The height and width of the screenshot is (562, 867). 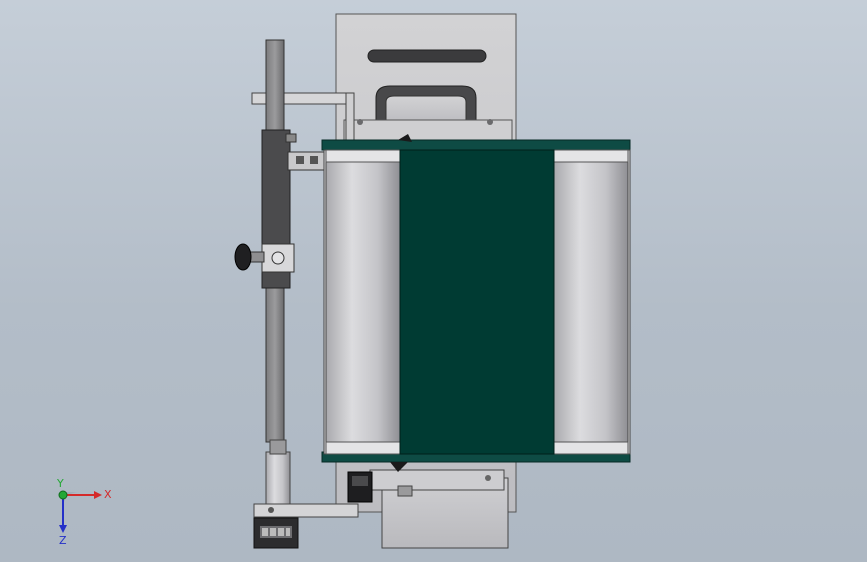 What do you see at coordinates (63, 529) in the screenshot?
I see `z-axis-arrow-icon` at bounding box center [63, 529].